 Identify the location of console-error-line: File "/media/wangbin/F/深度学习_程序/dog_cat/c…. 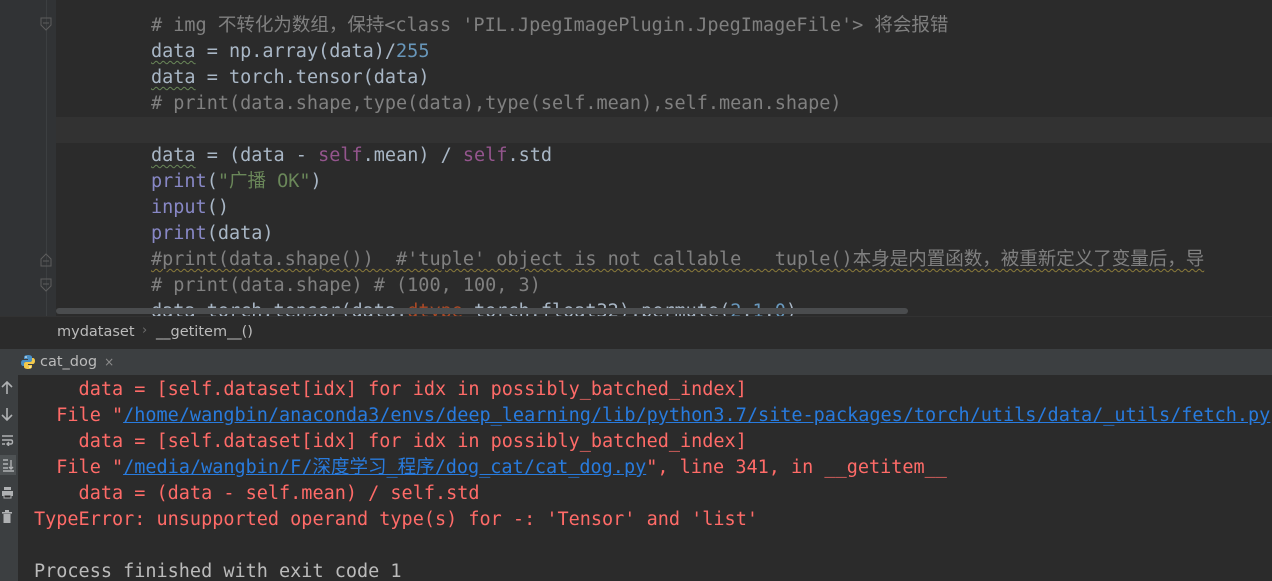
(490, 468).